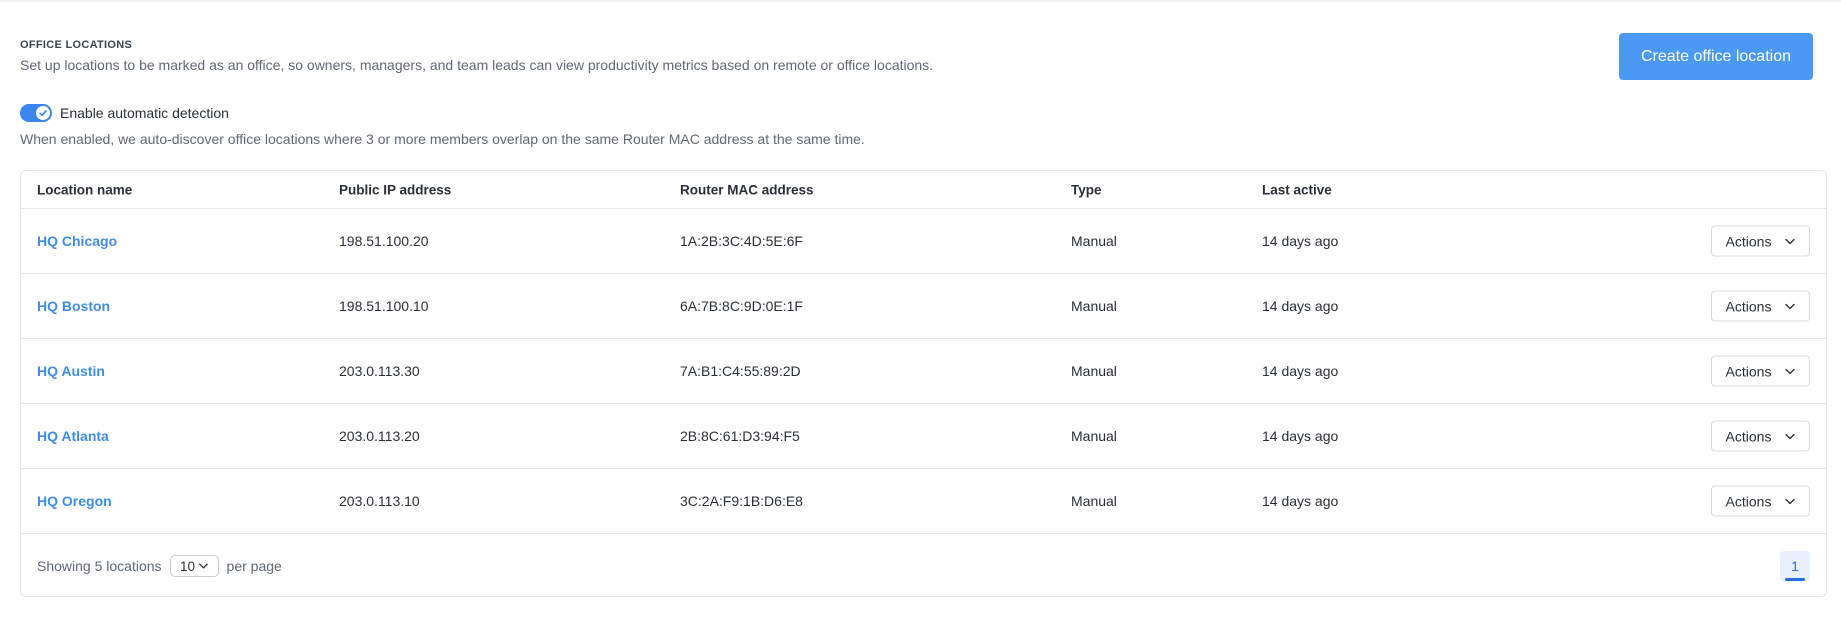 The image size is (1841, 625). Describe the element at coordinates (741, 241) in the screenshot. I see `router-mac-cell: 1A:2B:3C:4D:5E:6F` at that location.